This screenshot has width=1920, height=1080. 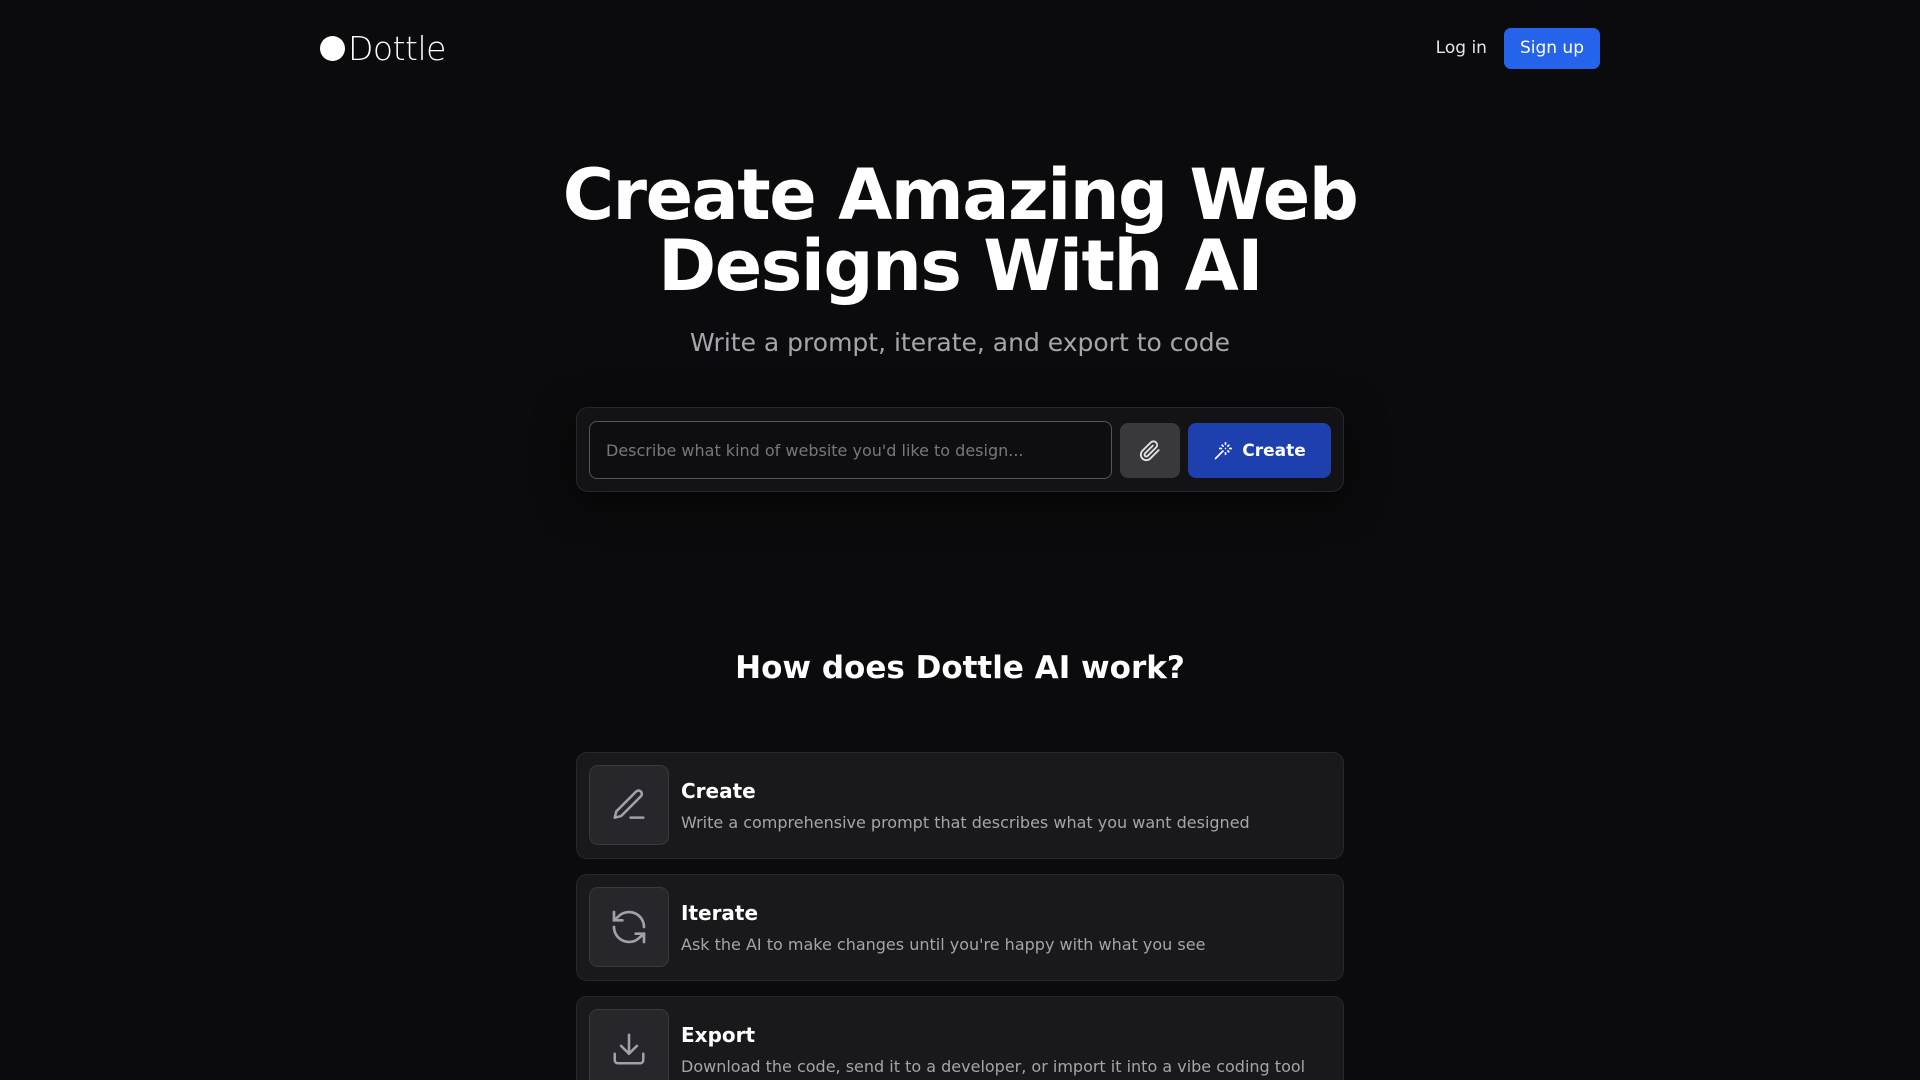 I want to click on login-link: Log in, so click(x=1461, y=48).